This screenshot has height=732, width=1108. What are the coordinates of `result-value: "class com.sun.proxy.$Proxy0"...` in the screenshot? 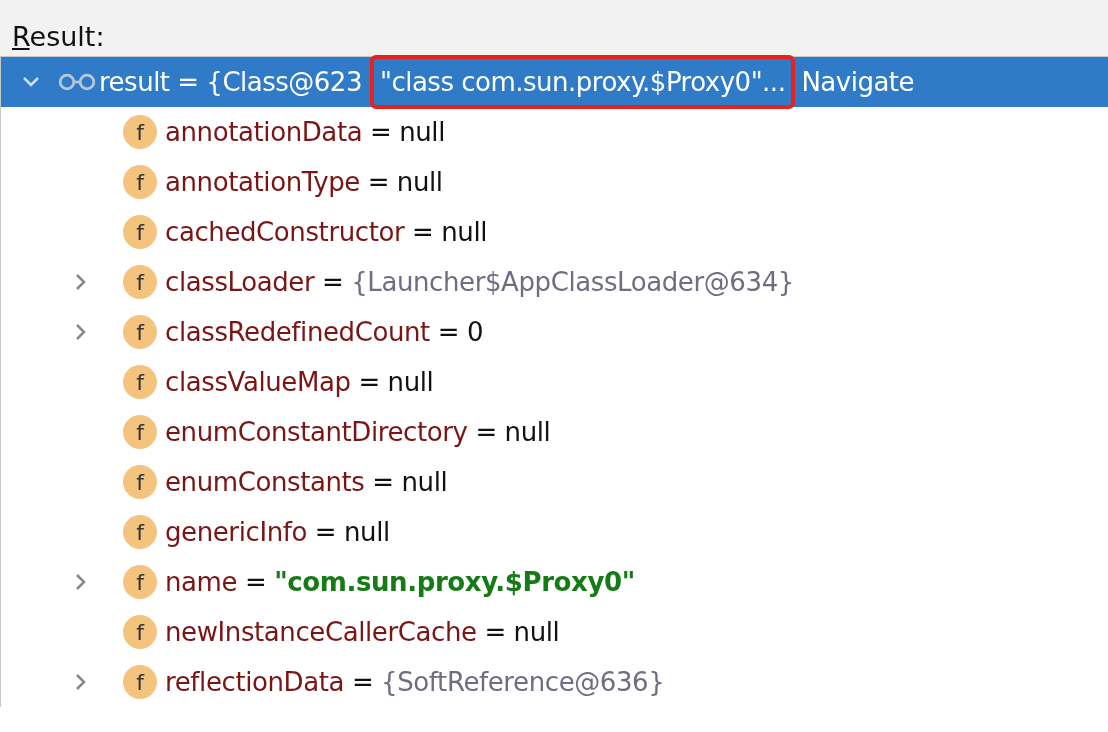 It's located at (582, 82).